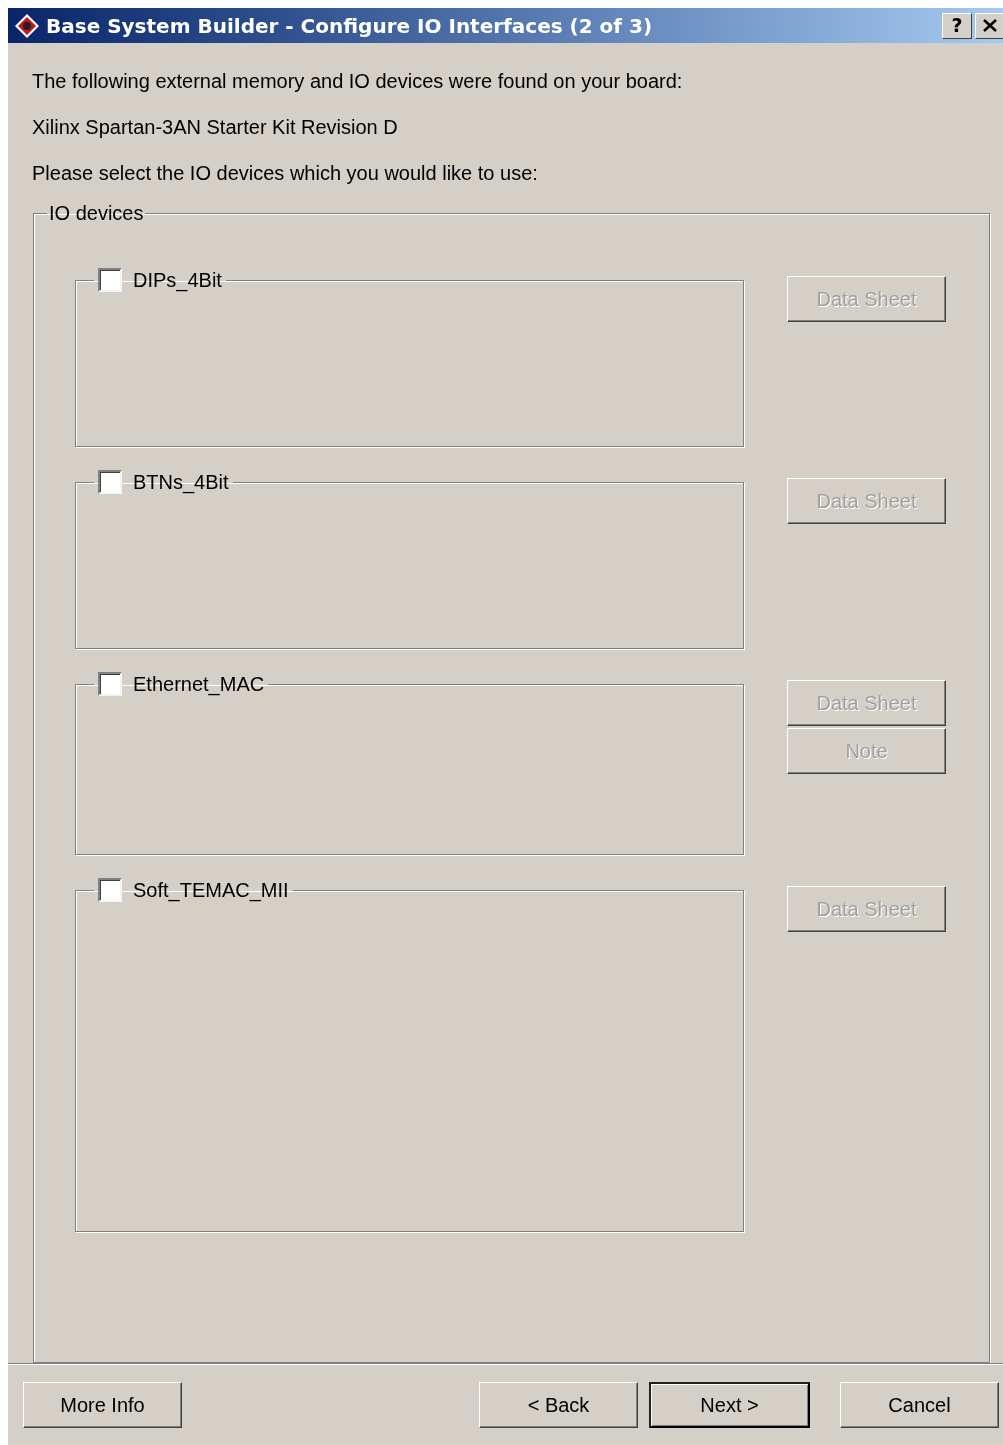 Image resolution: width=1003 pixels, height=1445 pixels. Describe the element at coordinates (729, 1405) in the screenshot. I see `dialog-button: Next >` at that location.